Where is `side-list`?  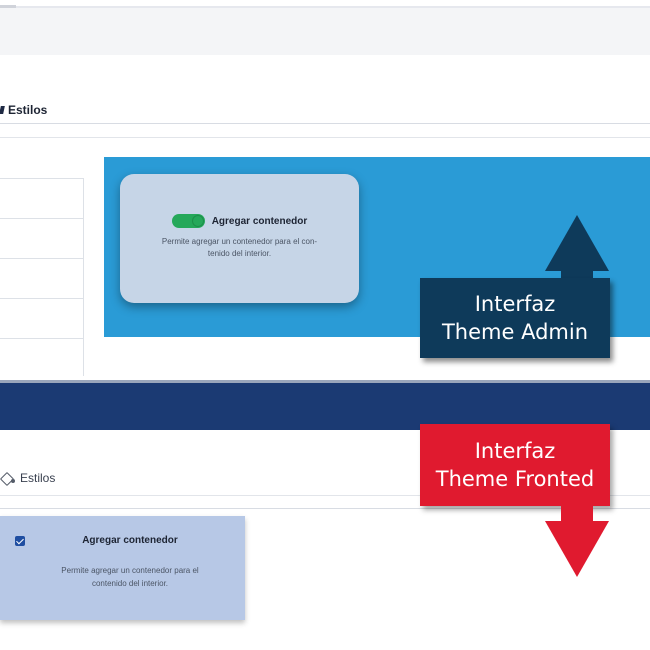 side-list is located at coordinates (42, 277).